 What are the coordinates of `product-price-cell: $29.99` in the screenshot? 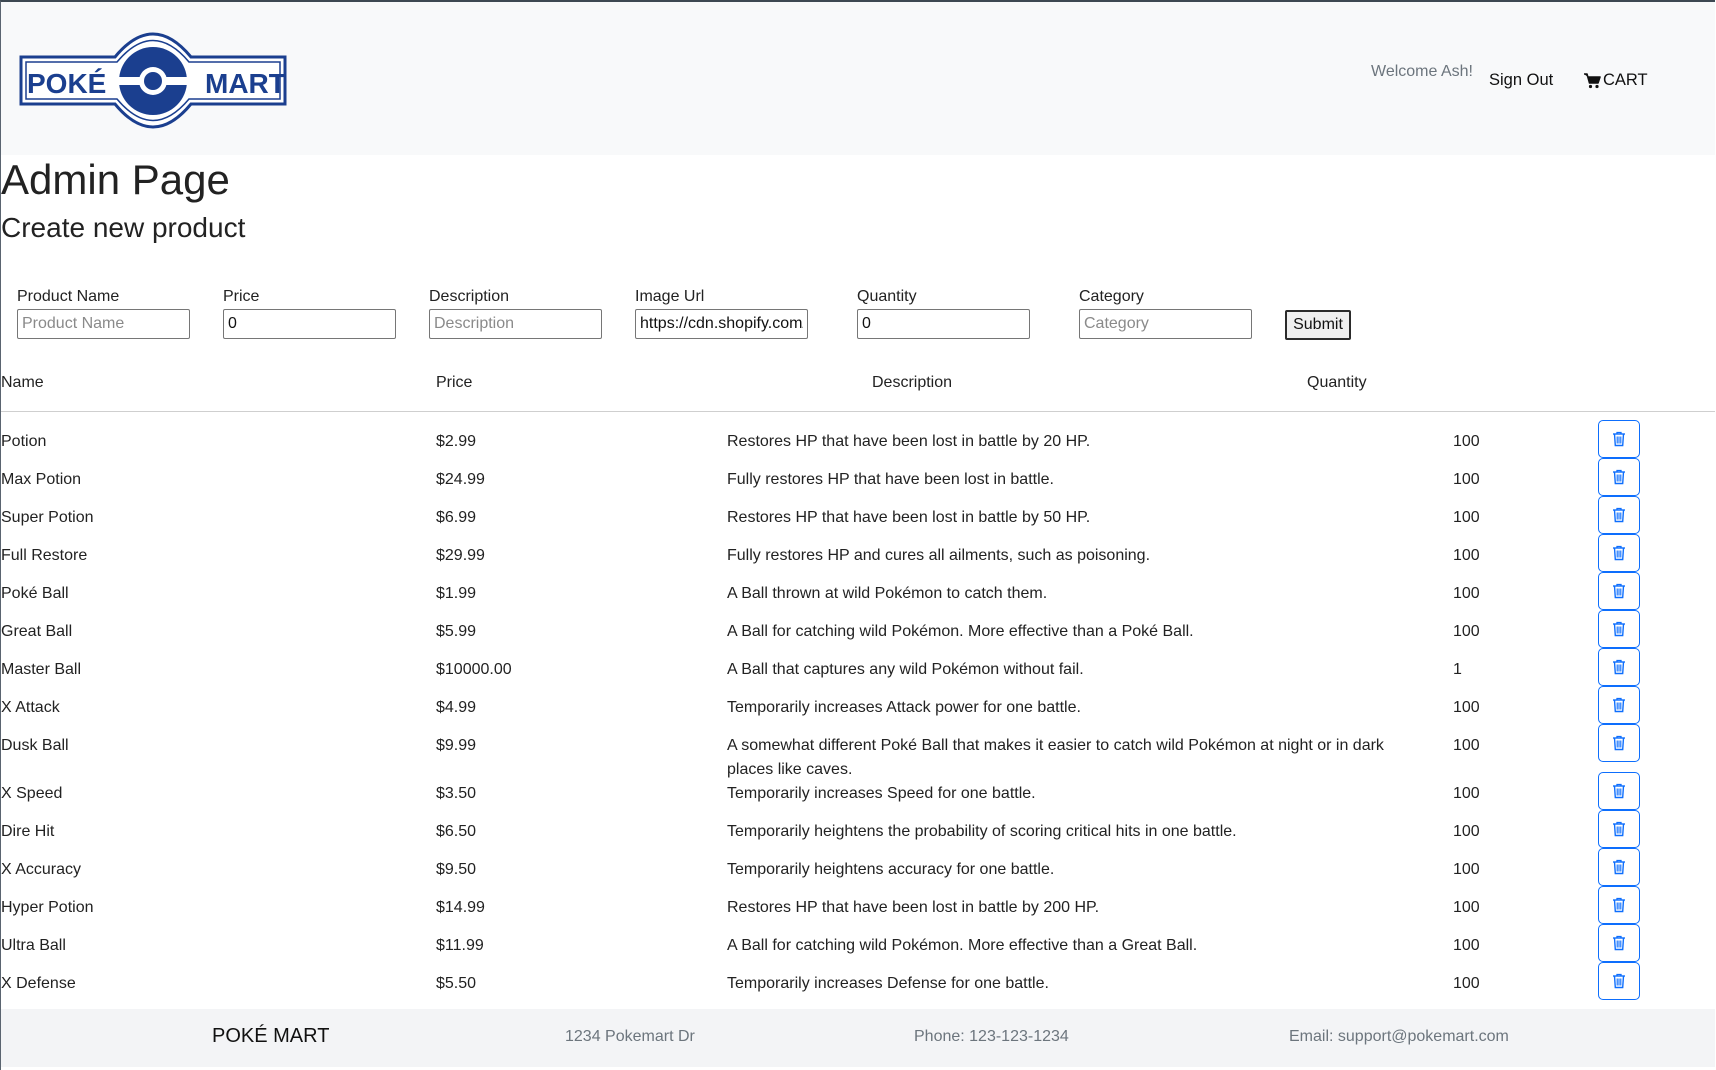 It's located at (460, 555).